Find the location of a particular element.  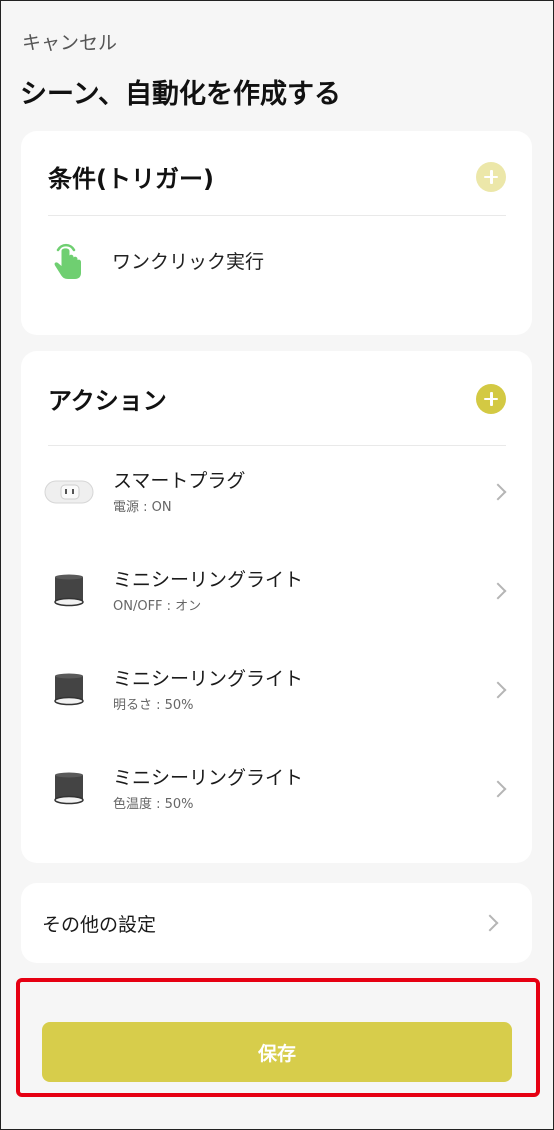

action-item-name: スマートプラグ is located at coordinates (179, 481).